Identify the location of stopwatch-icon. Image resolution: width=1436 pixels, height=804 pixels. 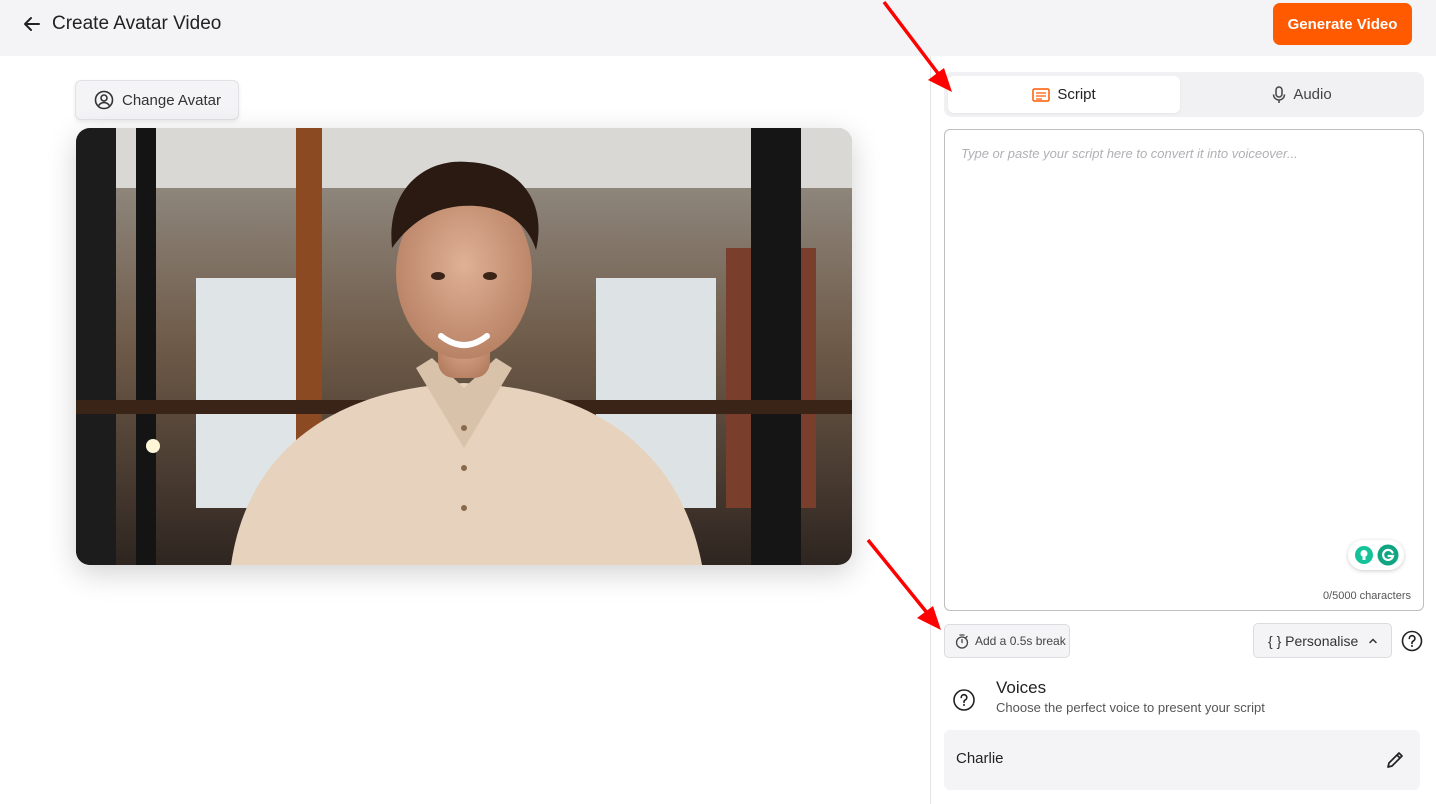
(962, 641).